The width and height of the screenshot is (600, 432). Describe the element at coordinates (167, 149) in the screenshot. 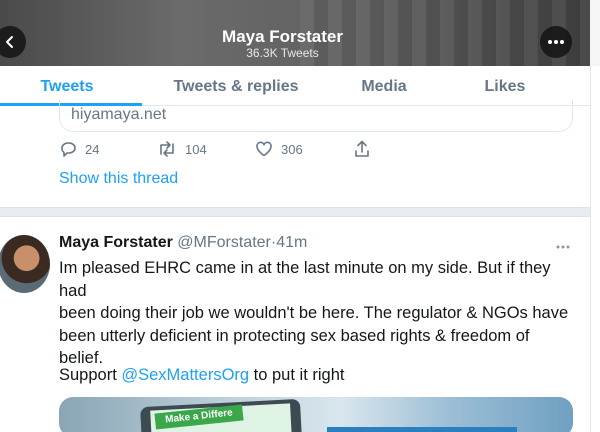

I see `retweet-icon` at that location.